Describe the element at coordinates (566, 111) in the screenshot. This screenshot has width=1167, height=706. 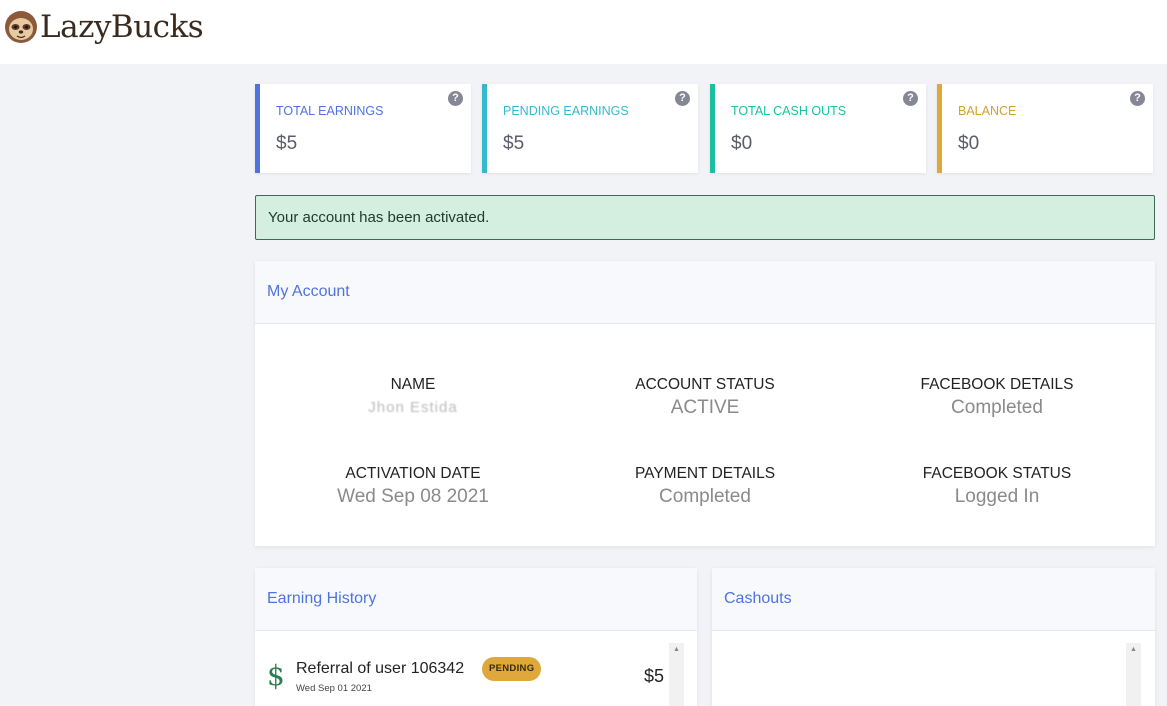
I see `stat-label: PENDING EARNINGS` at that location.